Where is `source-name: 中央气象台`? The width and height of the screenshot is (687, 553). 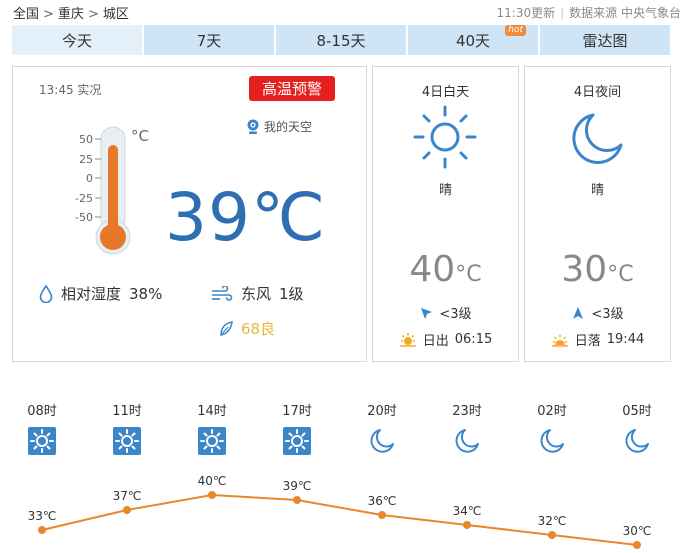
source-name: 中央气象台 is located at coordinates (650, 13).